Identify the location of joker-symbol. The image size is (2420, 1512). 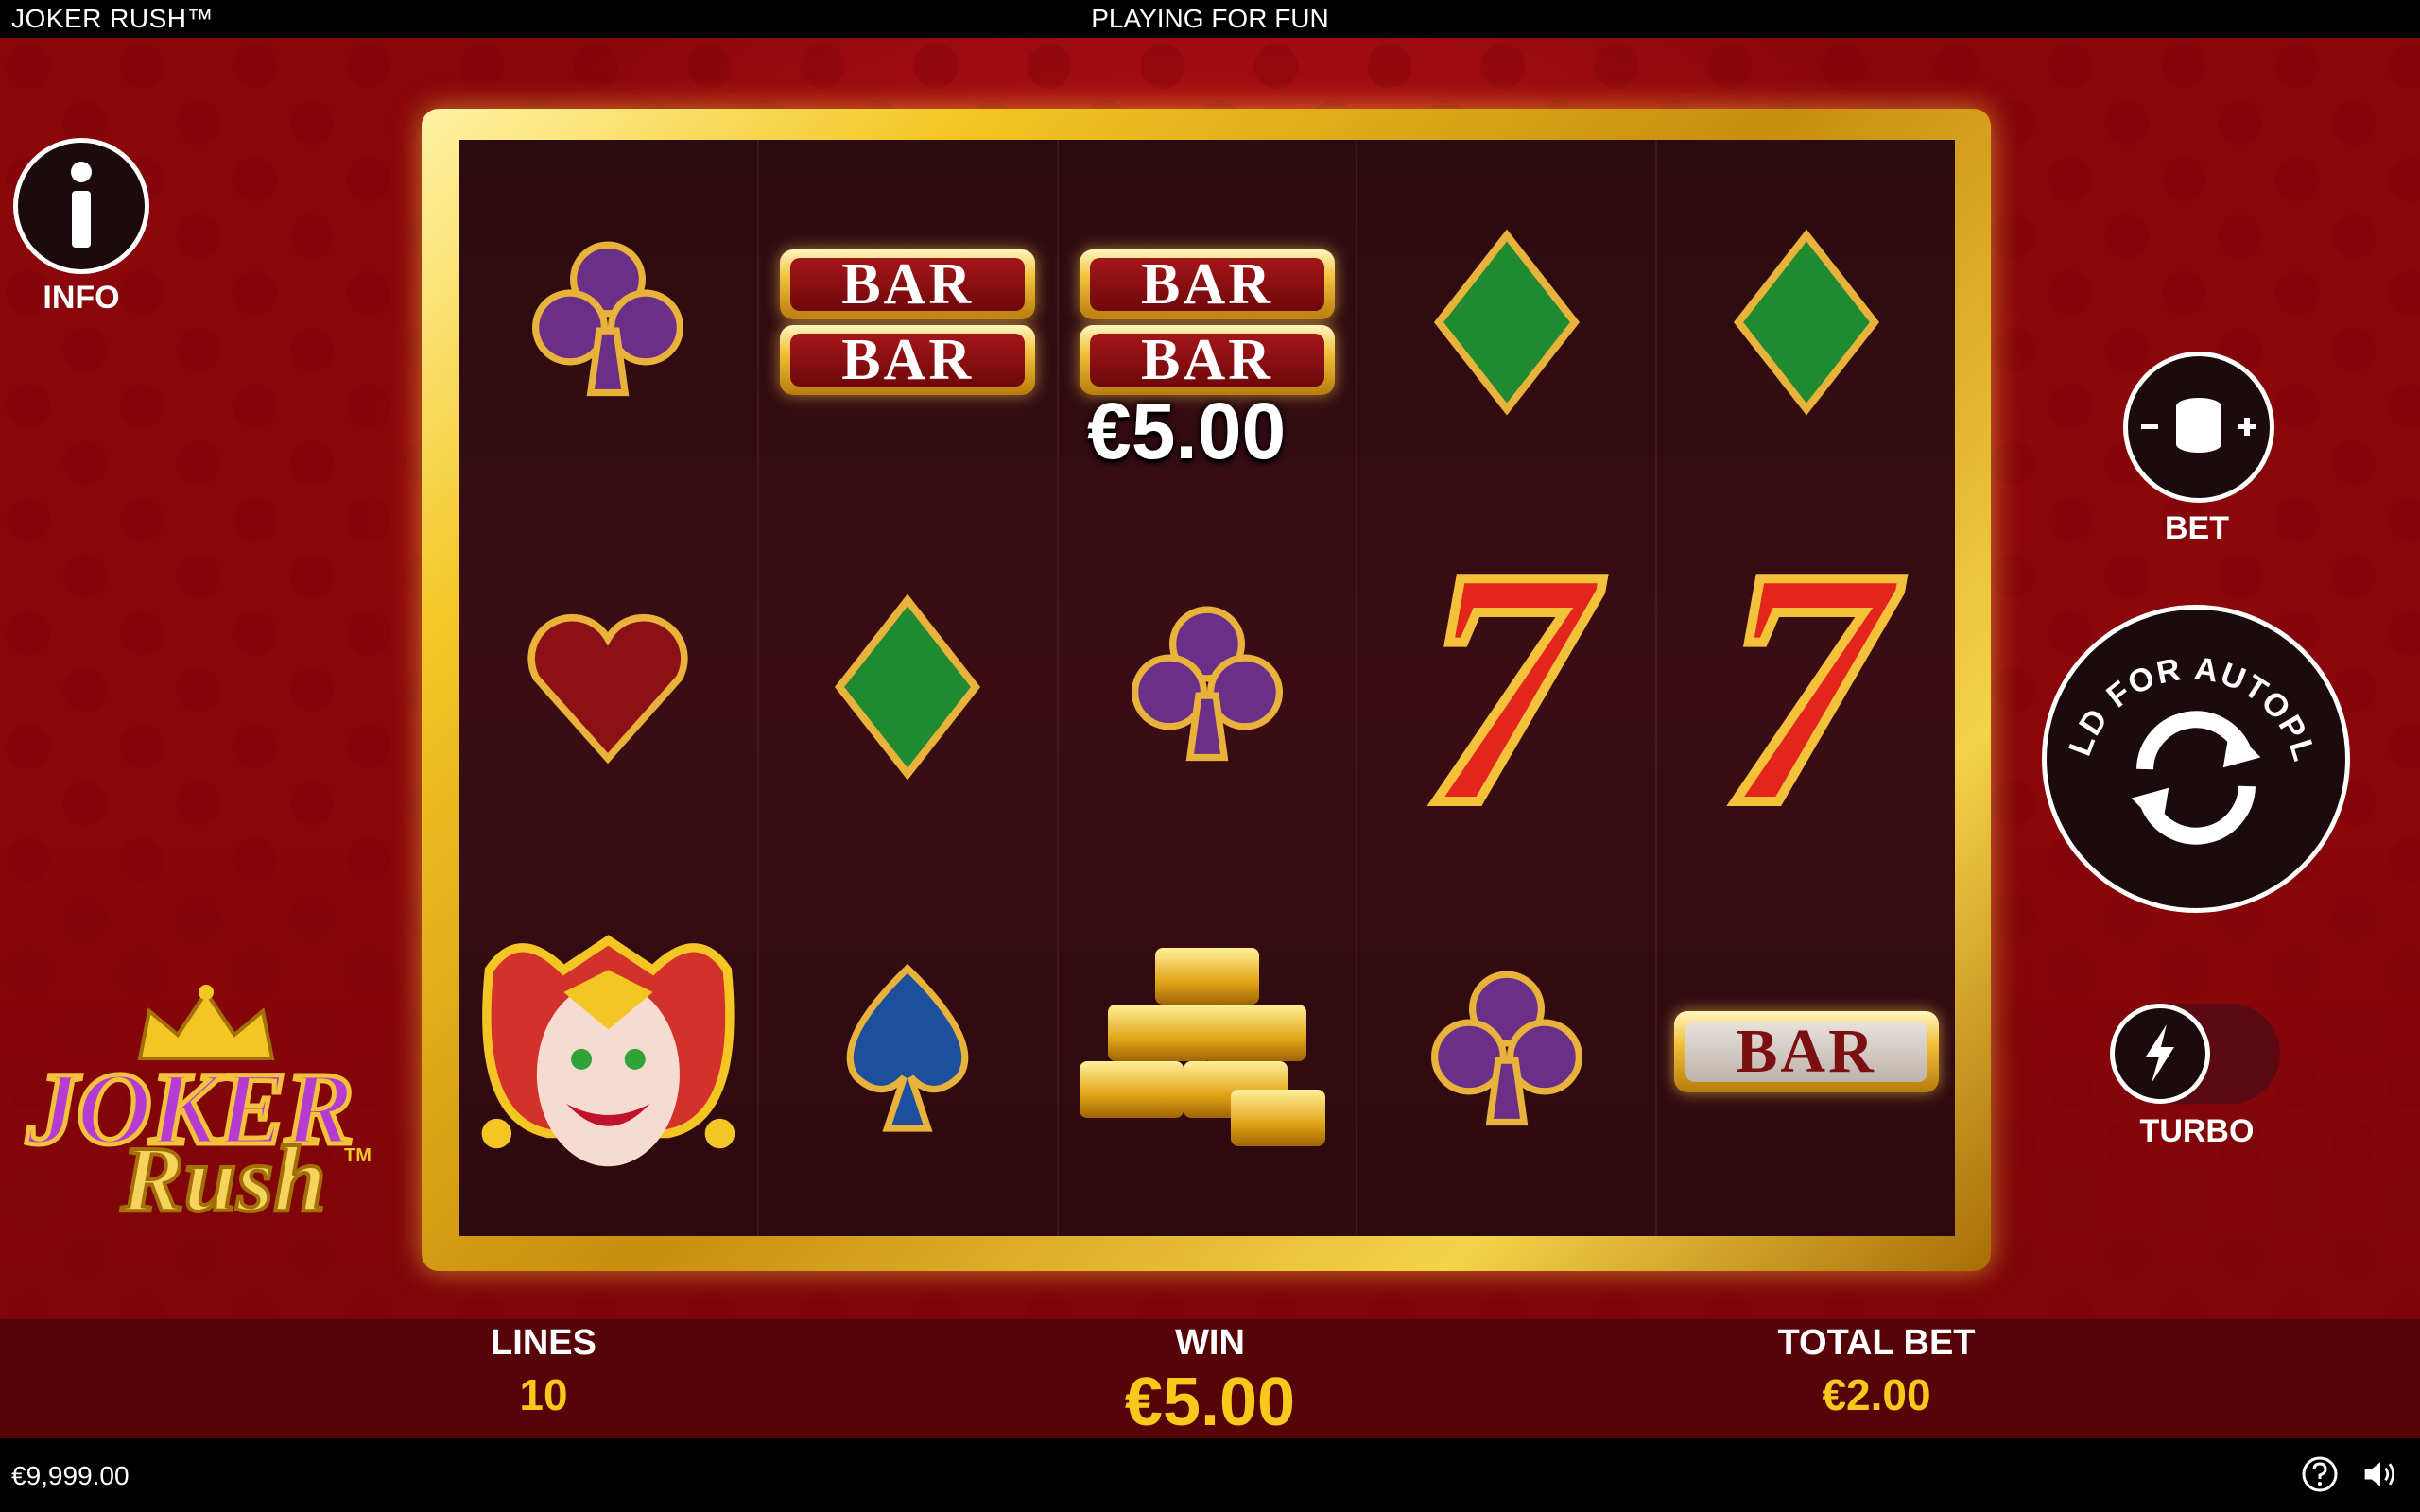
(608, 1051).